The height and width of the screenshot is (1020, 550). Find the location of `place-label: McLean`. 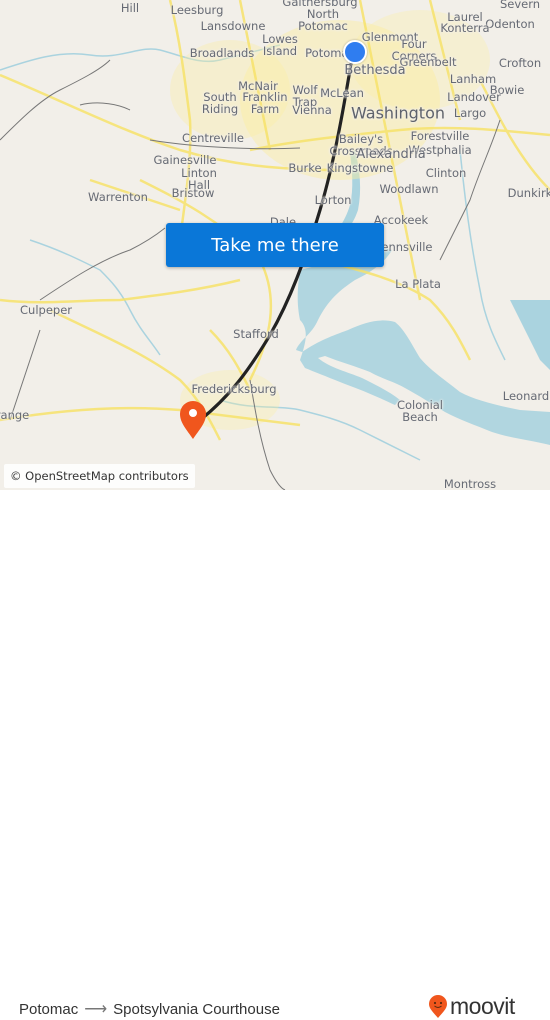

place-label: McLean is located at coordinates (342, 93).